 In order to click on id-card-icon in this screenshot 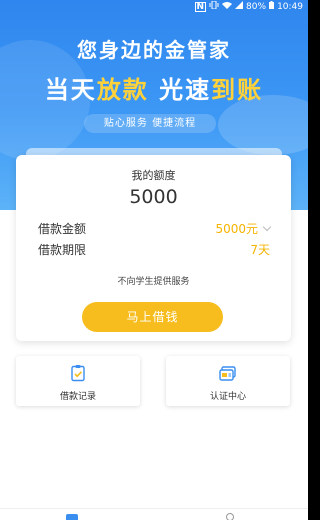, I will do `click(228, 373)`.